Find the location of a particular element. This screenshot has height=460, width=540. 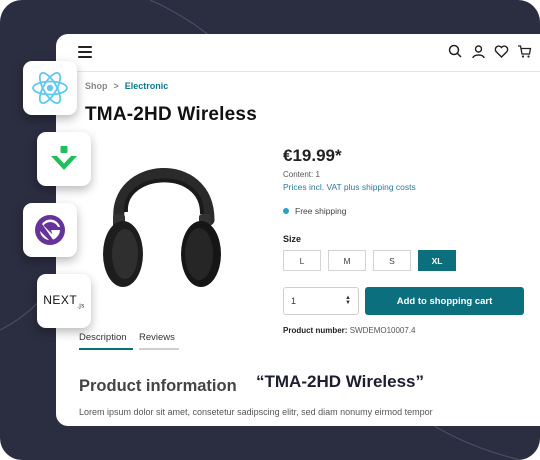

react-logo-tile is located at coordinates (50, 88).